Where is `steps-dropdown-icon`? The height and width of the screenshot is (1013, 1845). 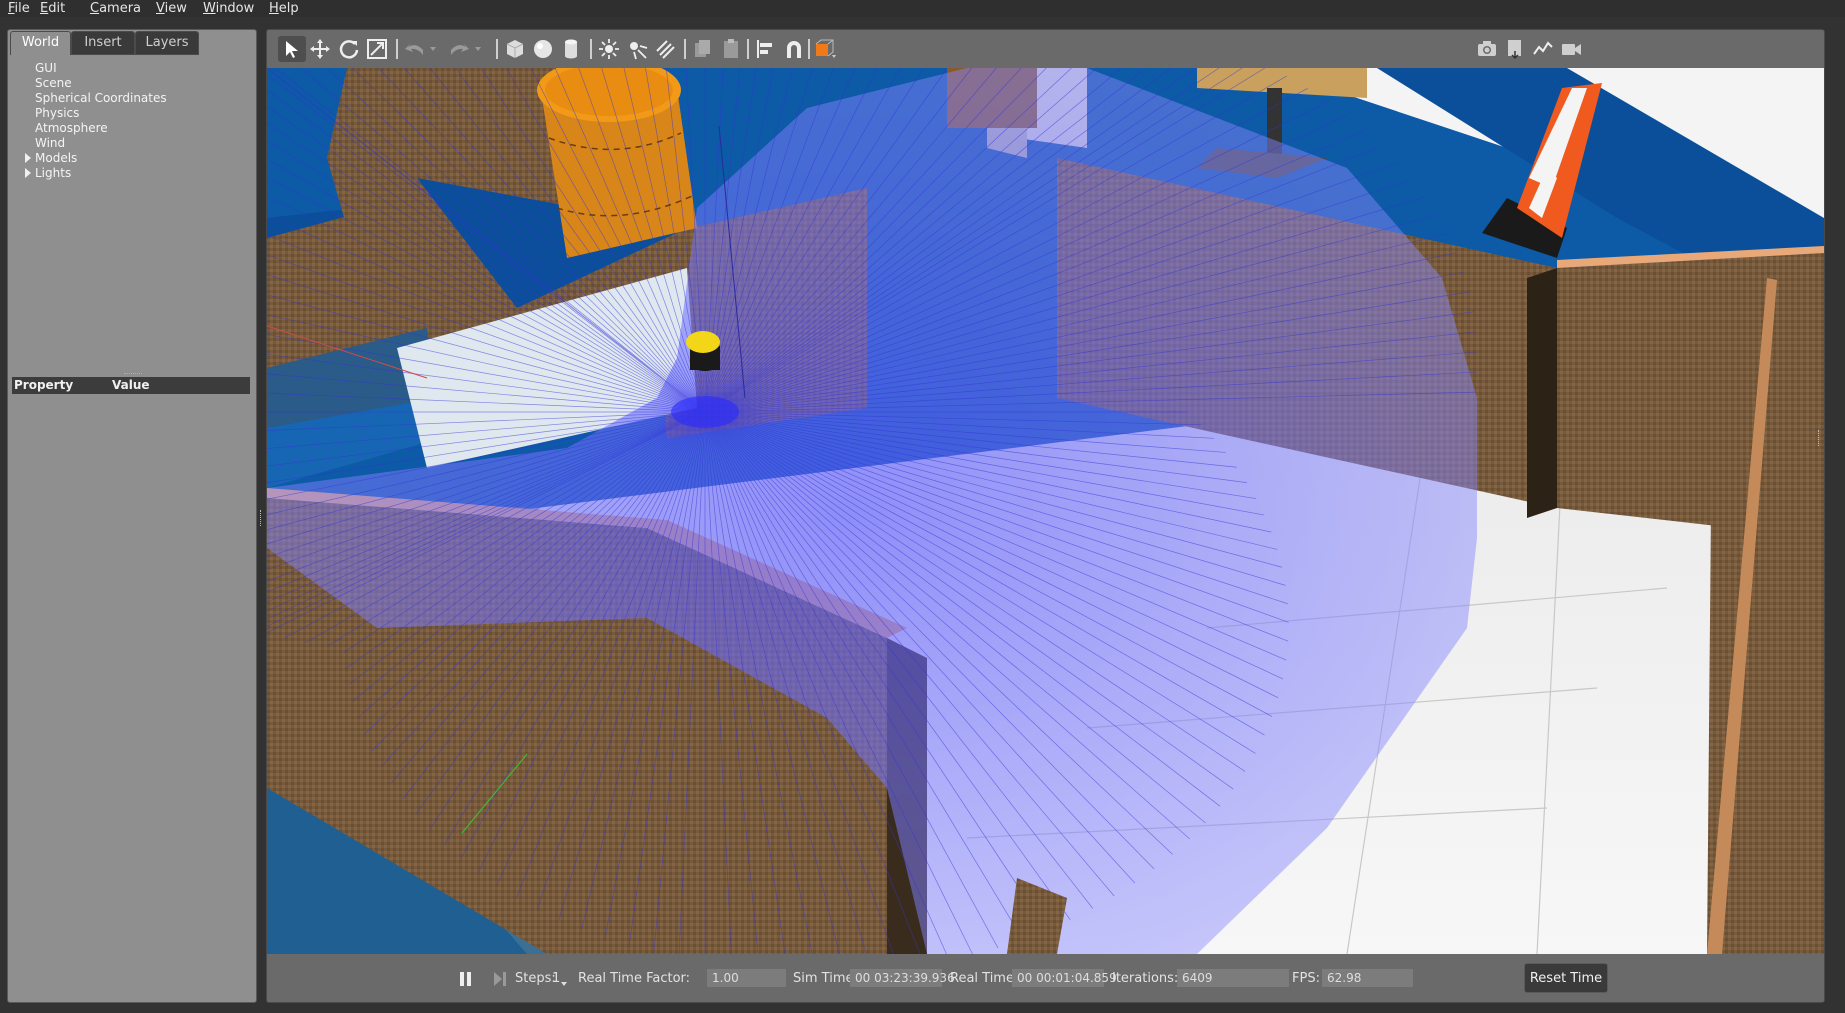
steps-dropdown-icon is located at coordinates (564, 984).